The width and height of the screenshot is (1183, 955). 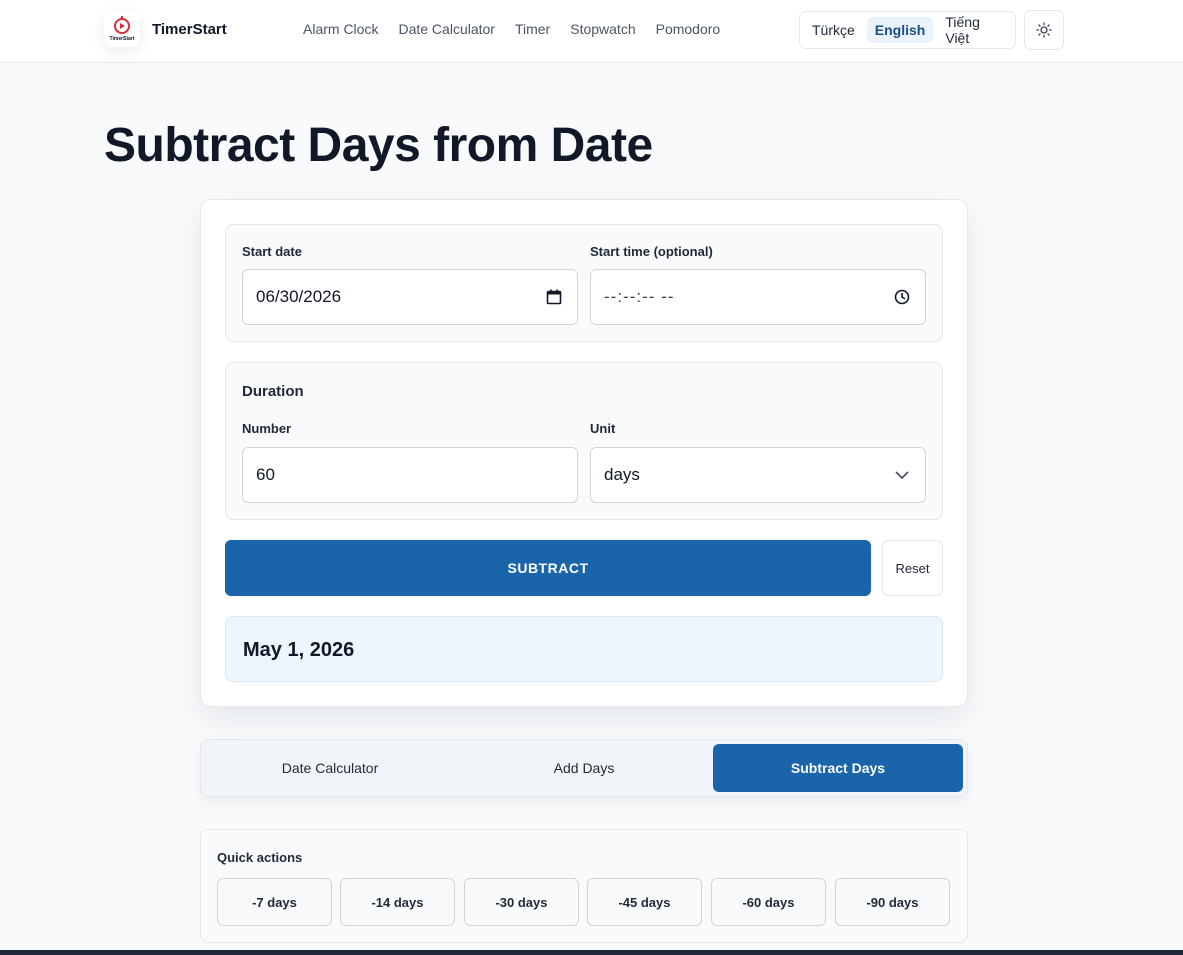 I want to click on result-panel: May 1, 2026, so click(x=584, y=649).